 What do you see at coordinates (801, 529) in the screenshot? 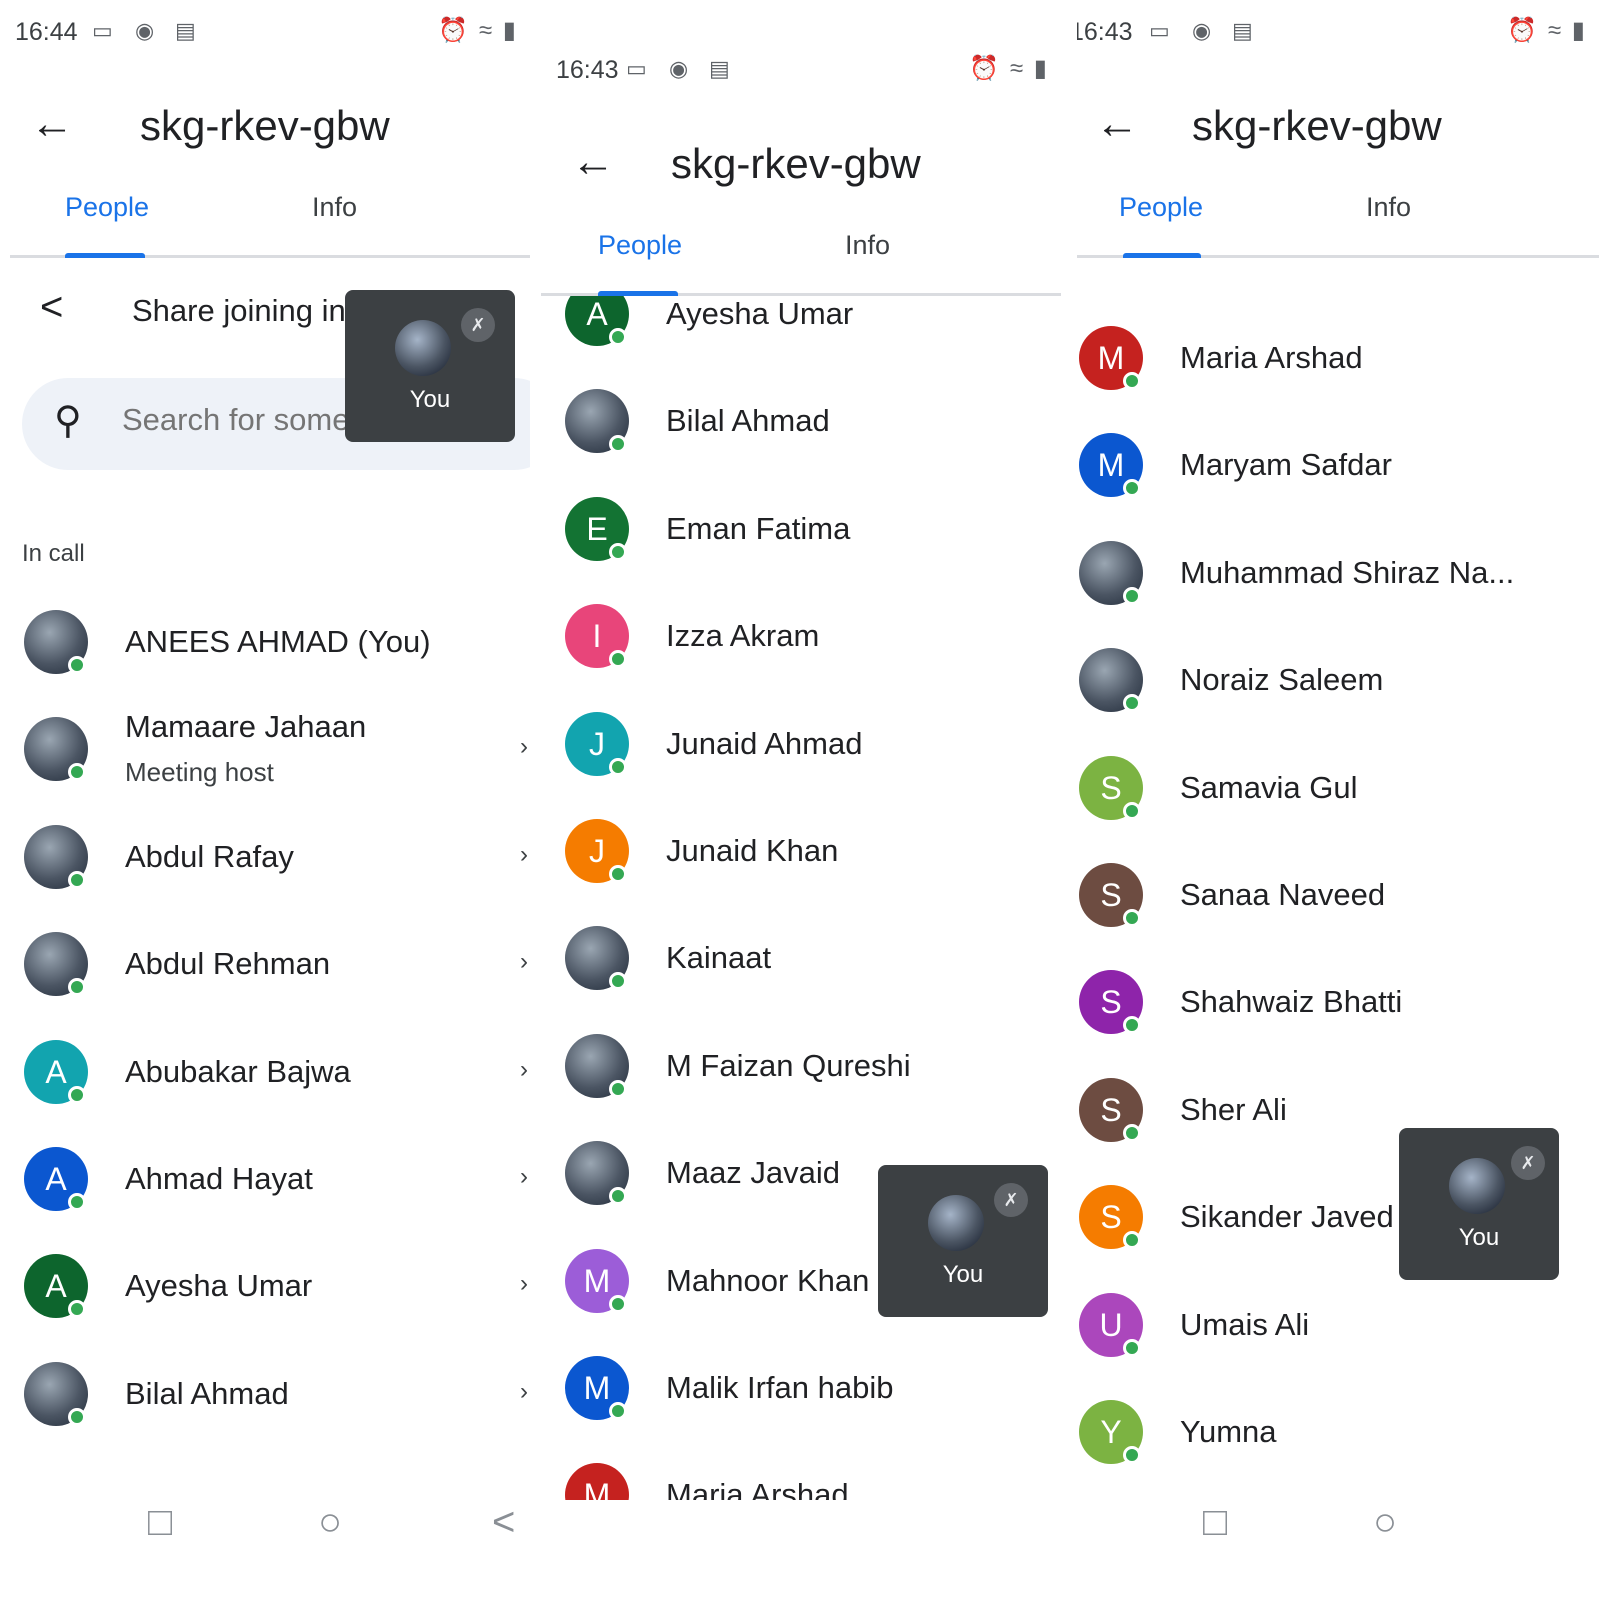
I see `participant-row: E Eman Fatima` at bounding box center [801, 529].